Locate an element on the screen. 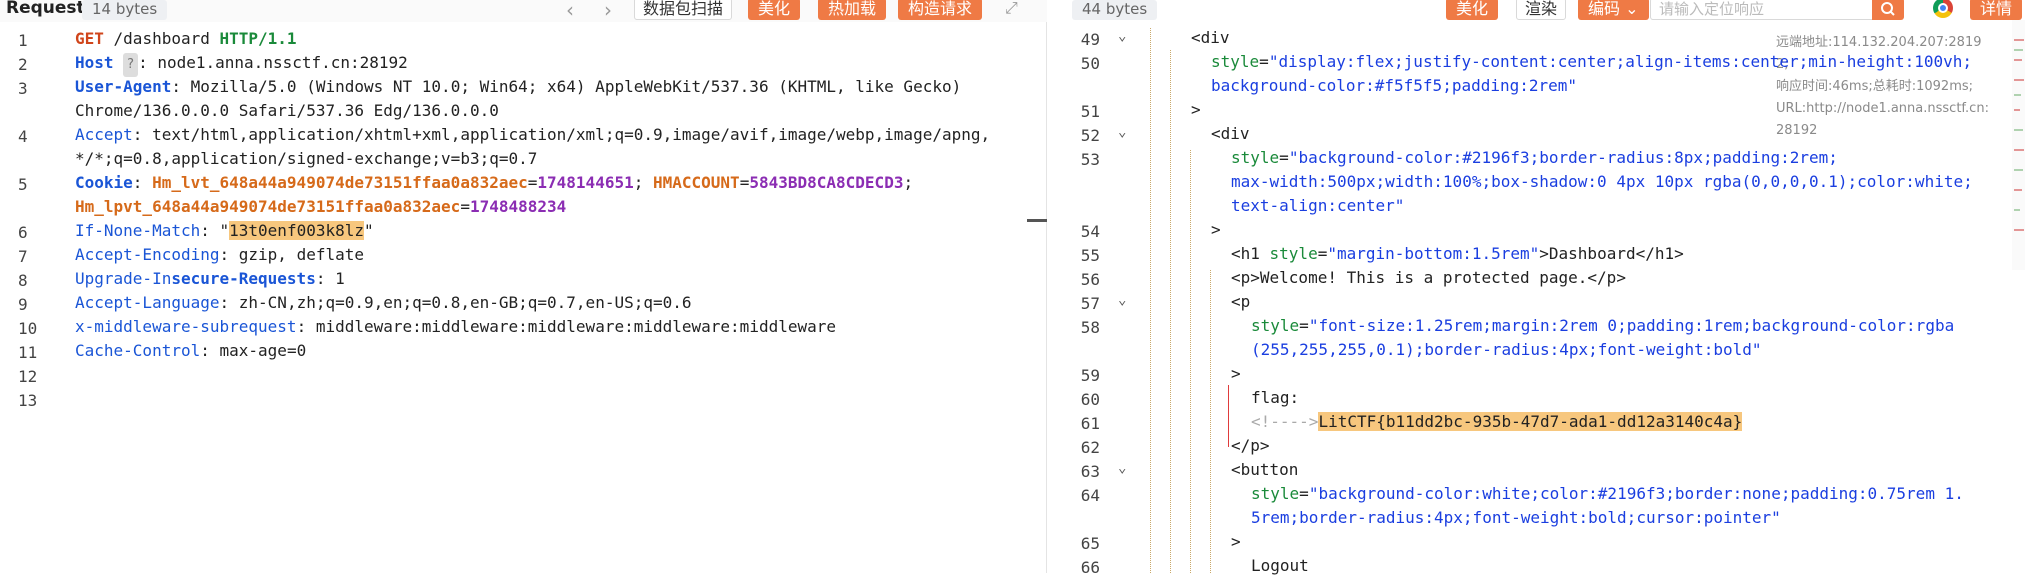 The height and width of the screenshot is (578, 2027). code-line: </p> is located at coordinates (1250, 445).